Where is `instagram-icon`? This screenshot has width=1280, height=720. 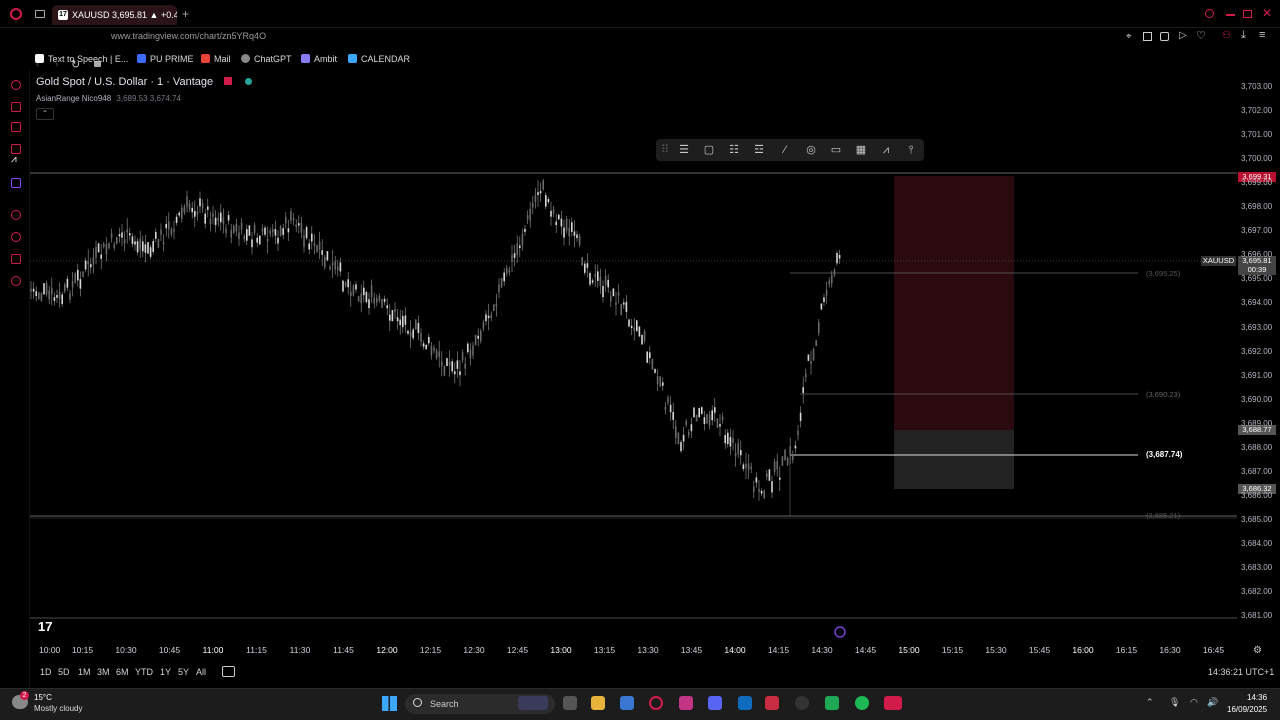 instagram-icon is located at coordinates (686, 703).